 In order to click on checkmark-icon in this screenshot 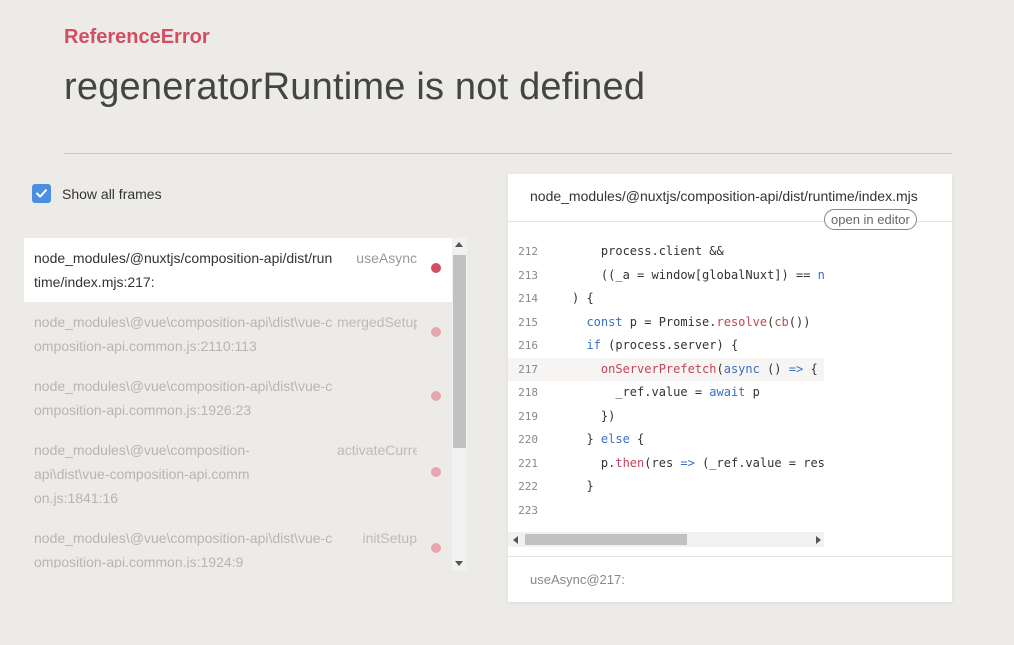, I will do `click(41, 193)`.